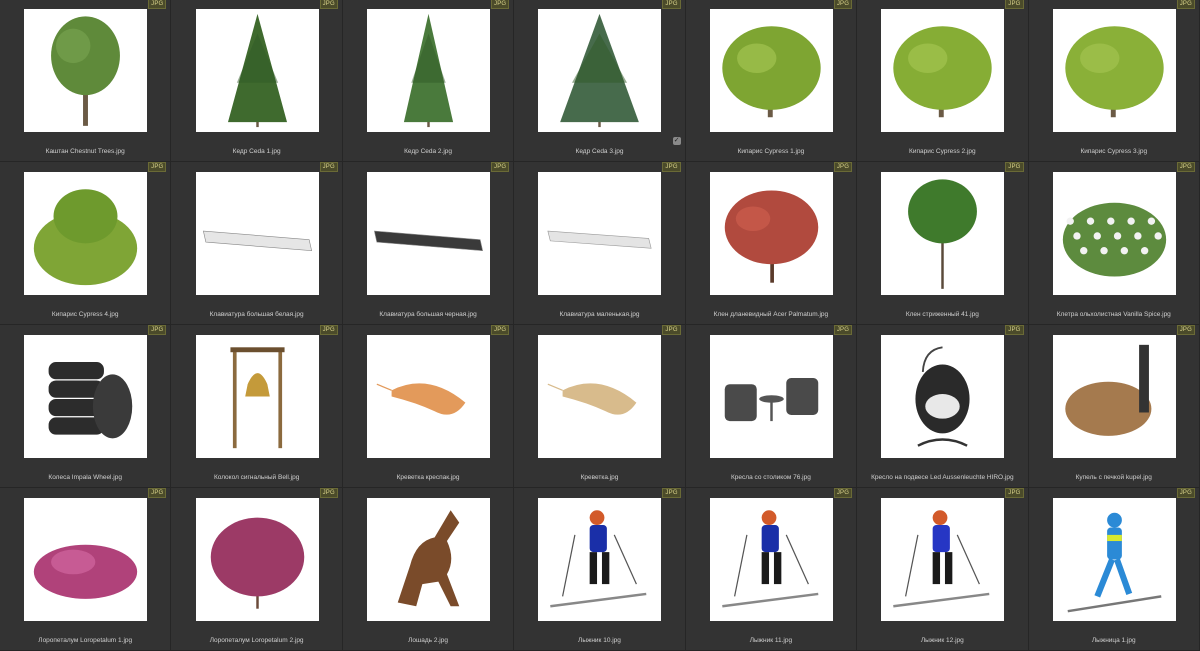 The height and width of the screenshot is (651, 1200). What do you see at coordinates (1113, 314) in the screenshot?
I see `file-name-label: Клетра ольхолистная Vanilla Spice.jpg` at bounding box center [1113, 314].